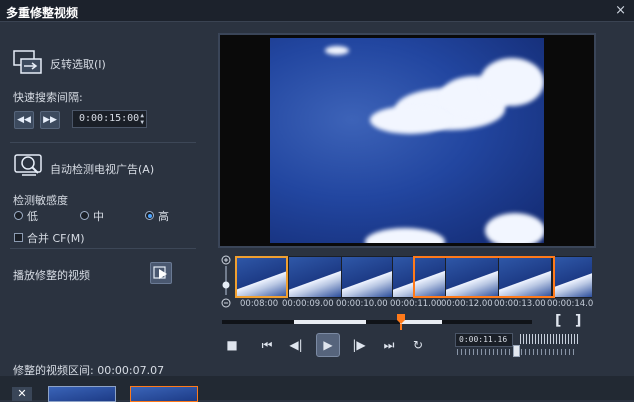 The image size is (634, 402). I want to click on sensitivity-low-label: 低, so click(32, 216).